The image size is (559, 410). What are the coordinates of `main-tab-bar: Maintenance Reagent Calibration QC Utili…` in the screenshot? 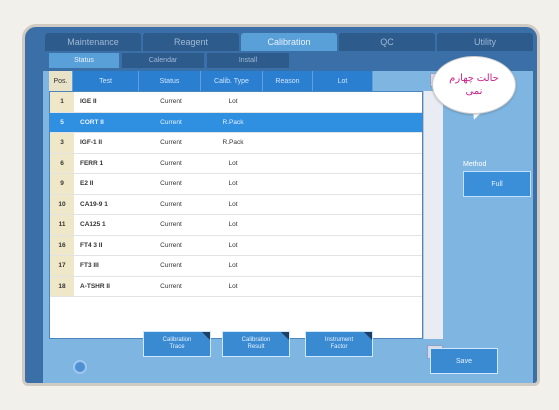 It's located at (289, 42).